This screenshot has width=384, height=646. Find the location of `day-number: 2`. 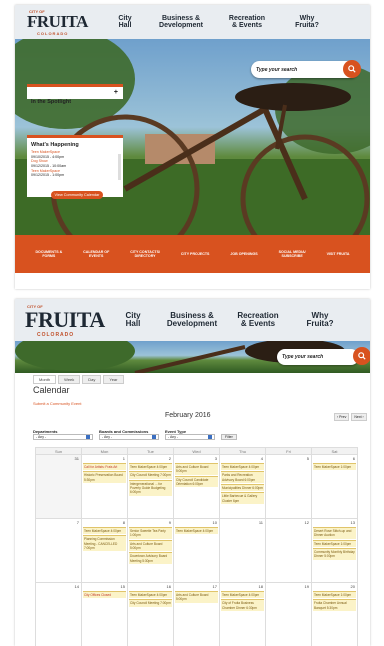

day-number: 2 is located at coordinates (170, 458).